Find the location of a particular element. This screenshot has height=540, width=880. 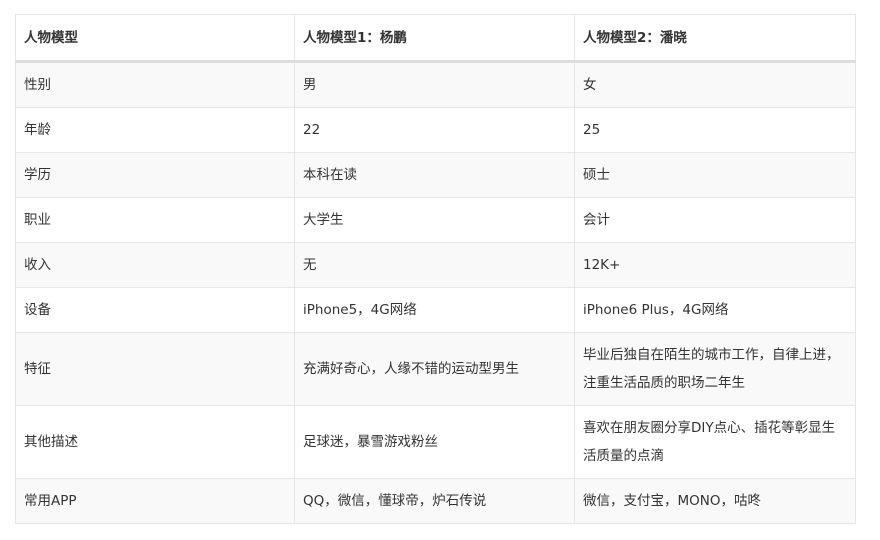

row-label: 年龄 is located at coordinates (155, 130).